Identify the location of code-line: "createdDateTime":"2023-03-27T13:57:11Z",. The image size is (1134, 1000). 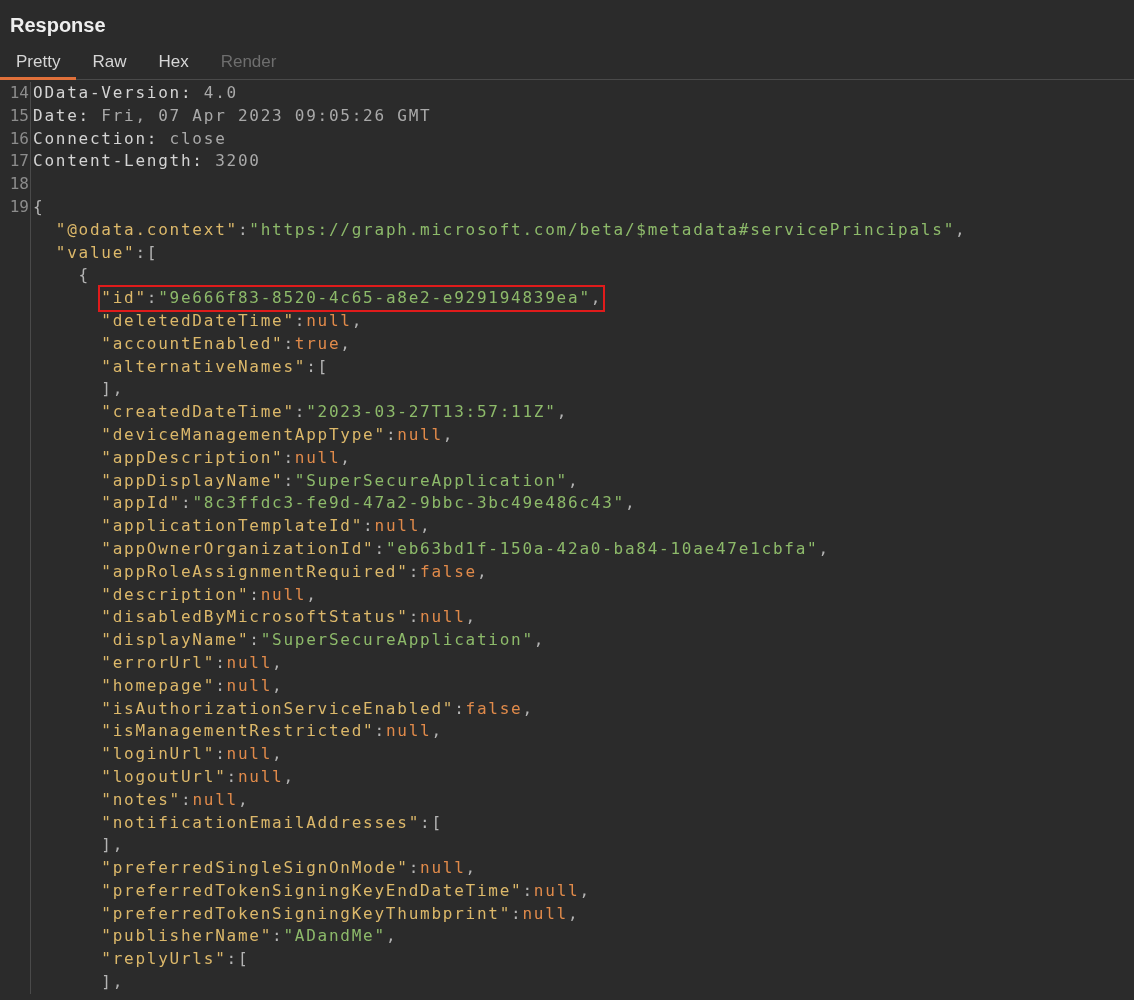
(334, 412).